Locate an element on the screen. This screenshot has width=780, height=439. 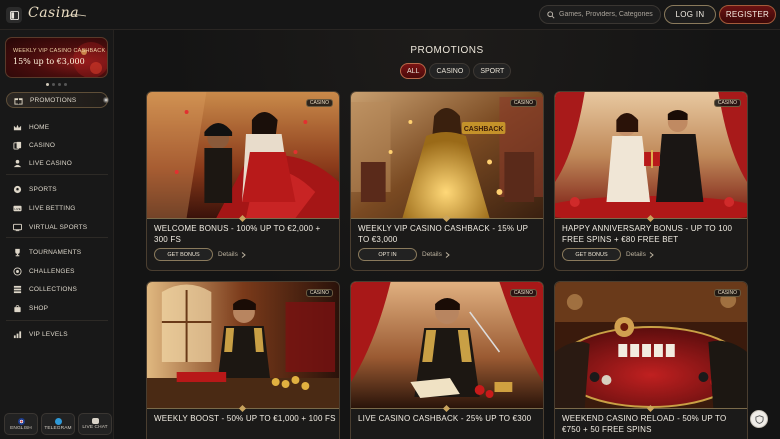
sidebar-item-label: CASINO is located at coordinates (42, 145).